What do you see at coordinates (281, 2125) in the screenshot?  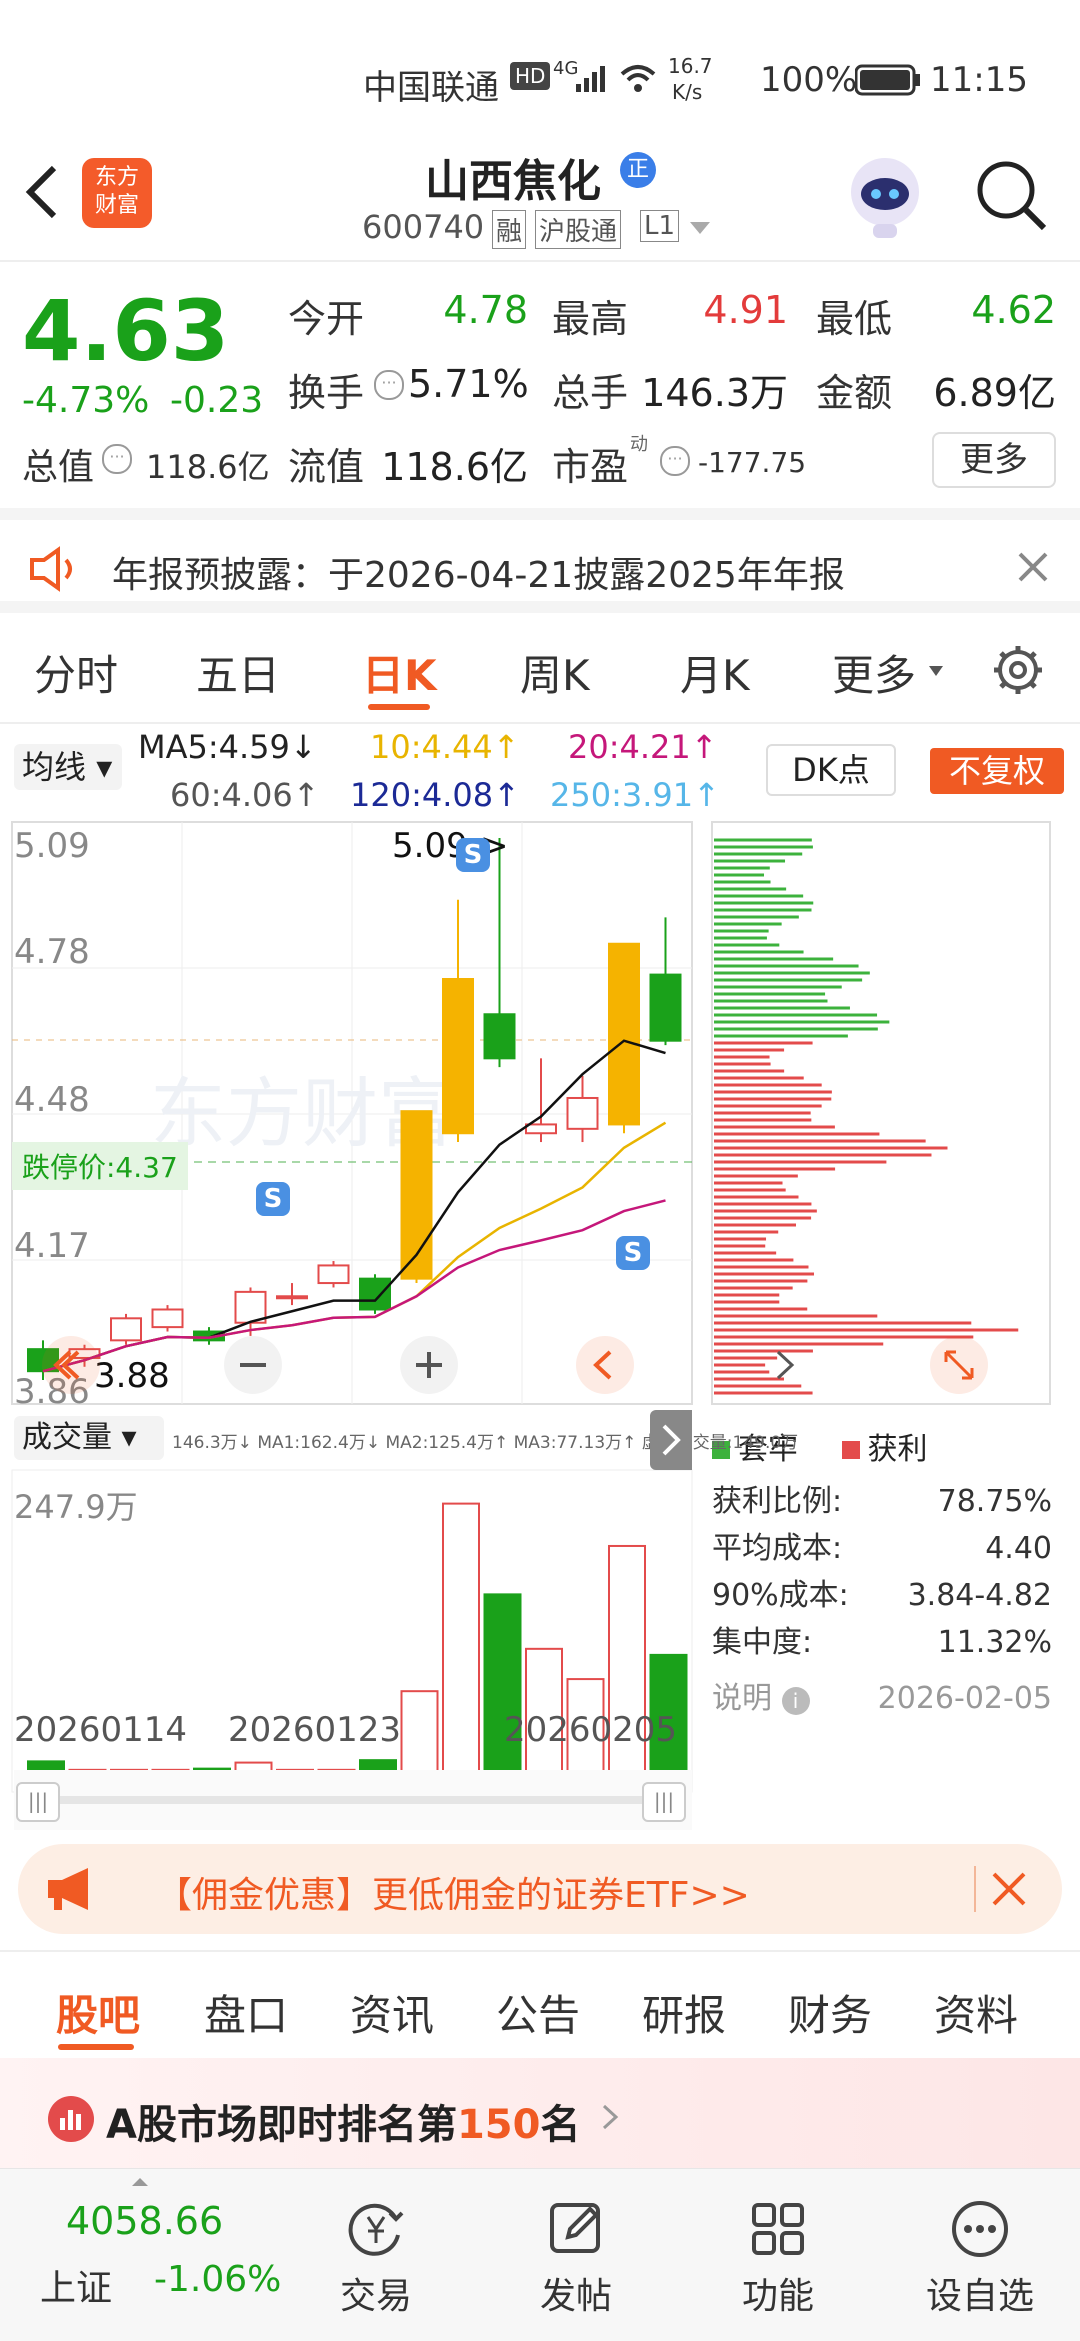 I see `rank-prefix: A股市场即时排名第` at bounding box center [281, 2125].